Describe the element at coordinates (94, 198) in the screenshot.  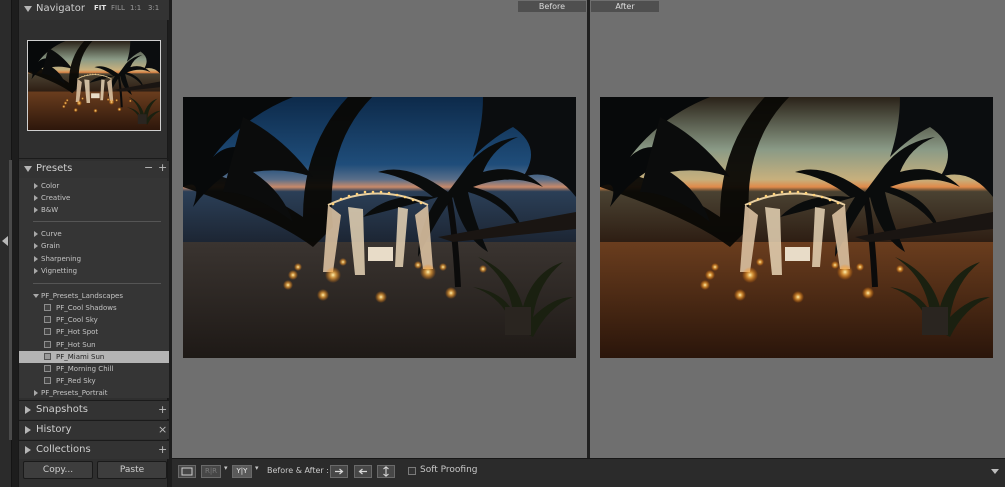
I see `preset-group-creative: Creative` at that location.